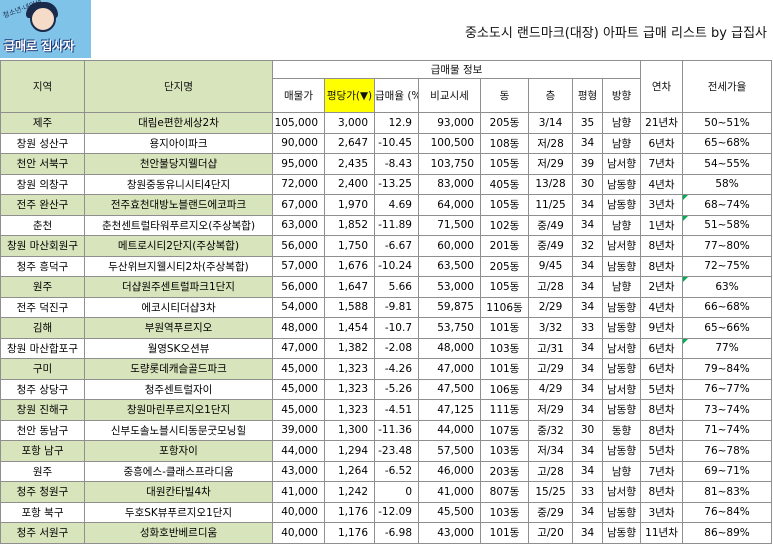 The image size is (773, 544). What do you see at coordinates (42, 410) in the screenshot?
I see `row-region: 창원 진해구` at bounding box center [42, 410].